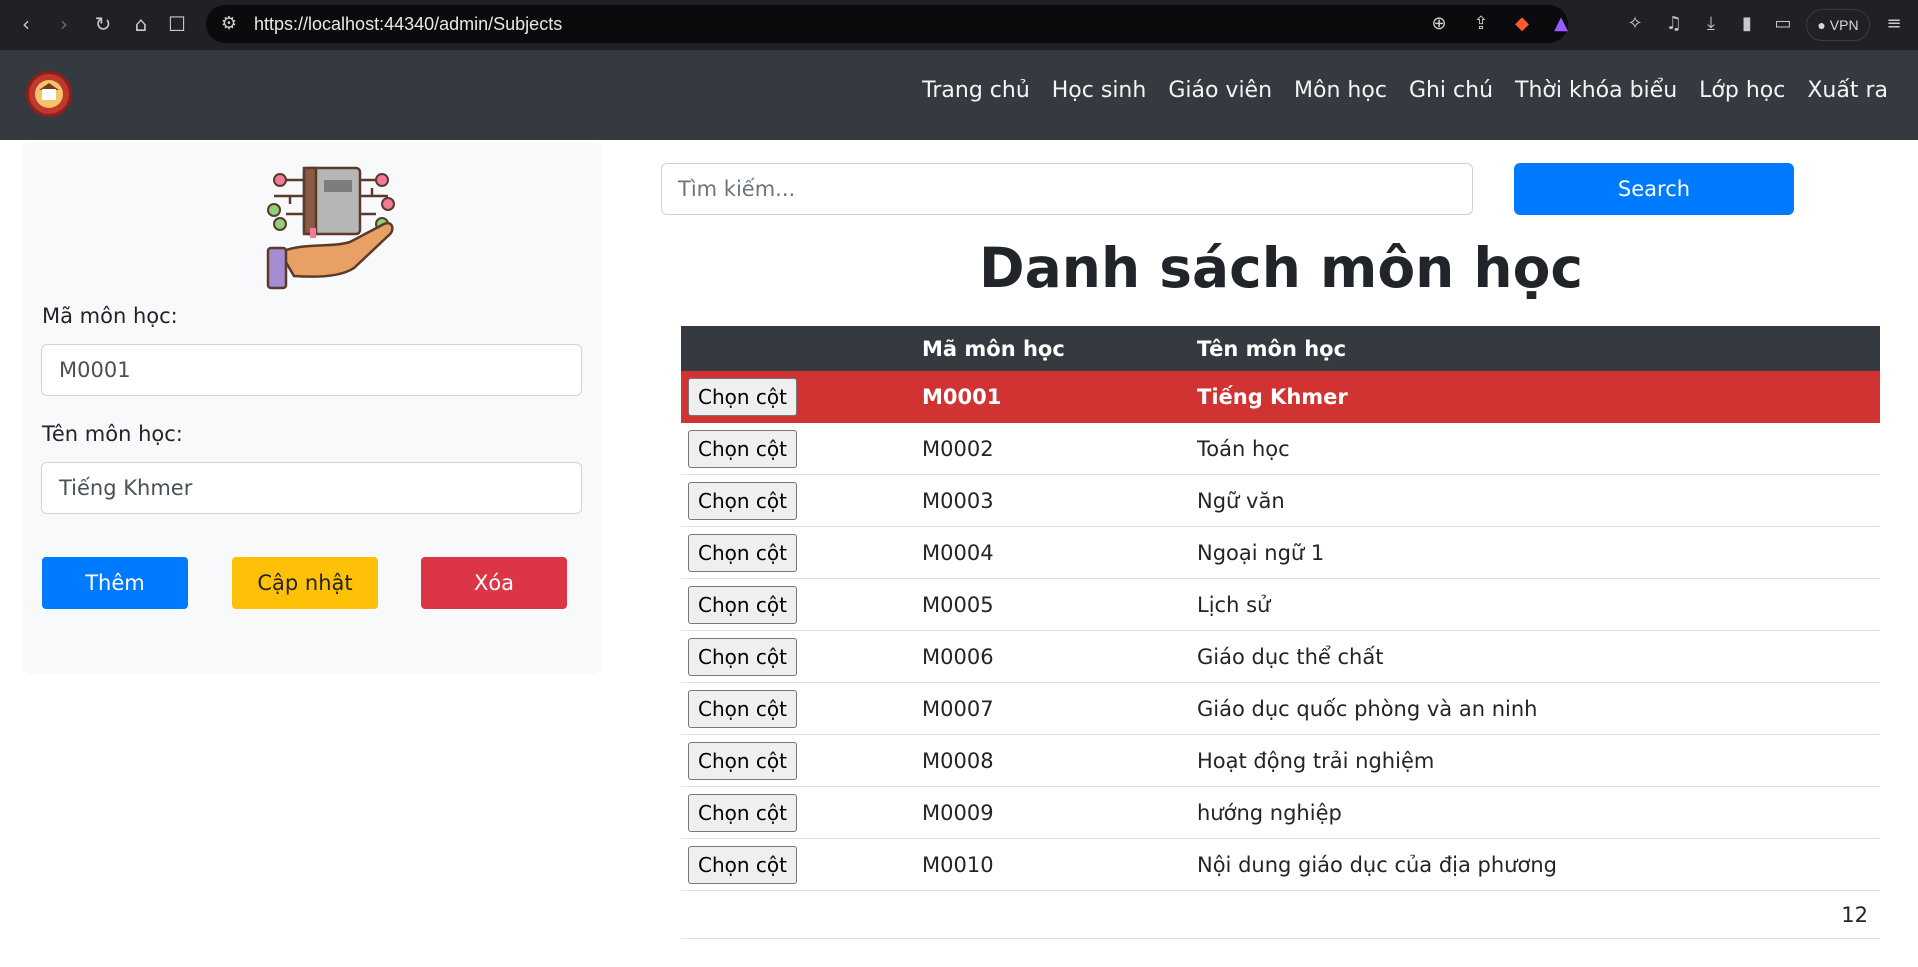 This screenshot has height=967, width=1918. I want to click on header-subject-name: Tên môn học, so click(1272, 348).